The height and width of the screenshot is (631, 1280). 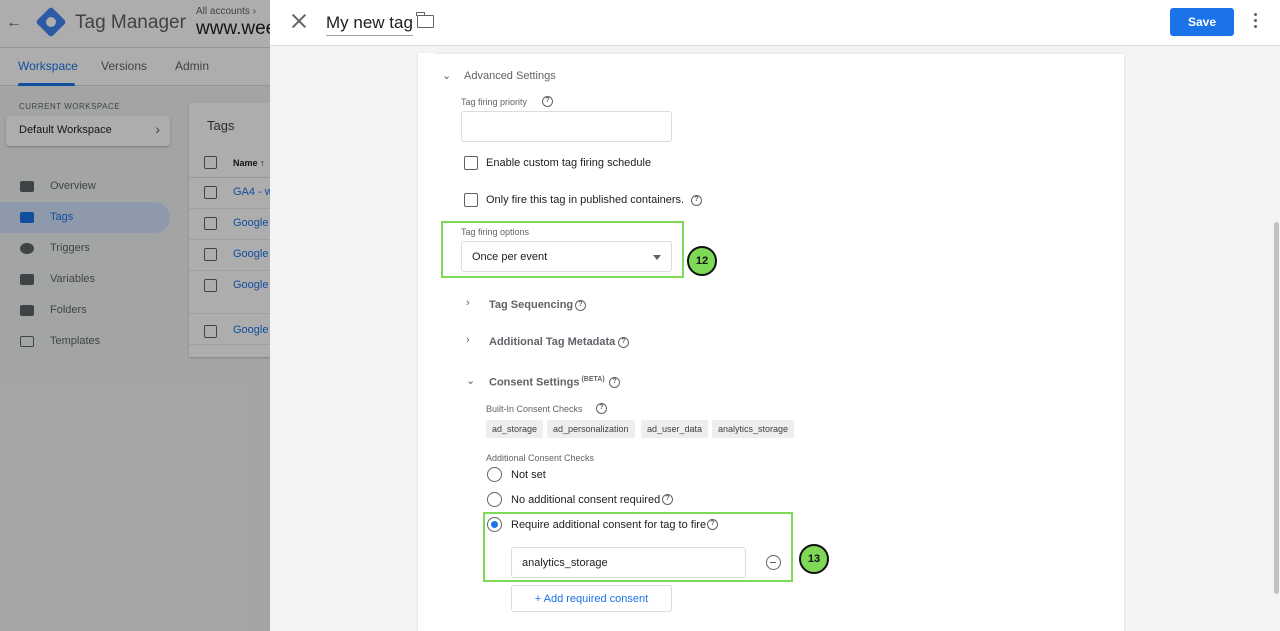 What do you see at coordinates (753, 429) in the screenshot?
I see `consent-chip: analytics_storage` at bounding box center [753, 429].